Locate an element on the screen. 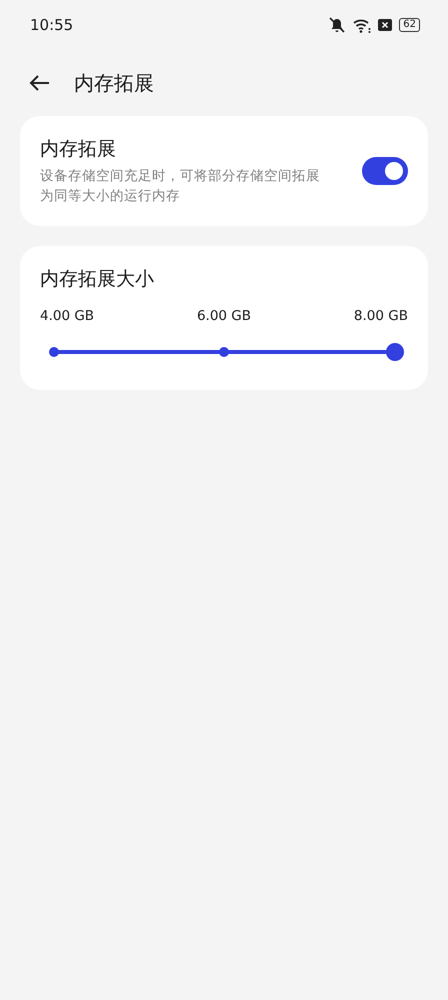 This screenshot has width=448, height=1000. muted-bell-icon is located at coordinates (337, 25).